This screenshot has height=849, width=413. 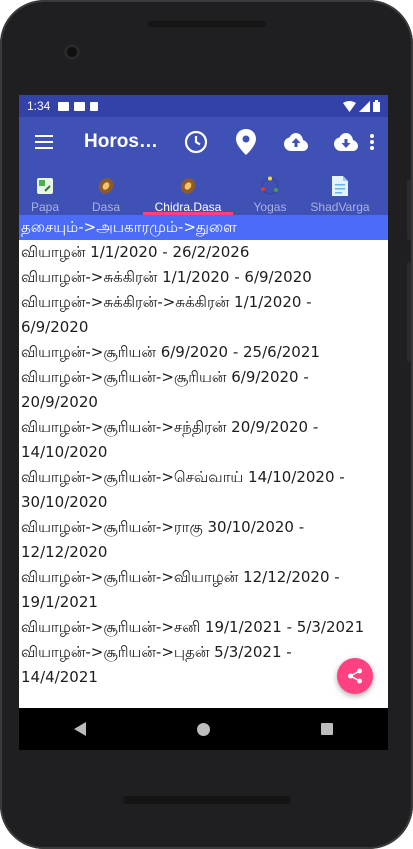 I want to click on tab-chidra-dasa: Chidra.Dasa, so click(x=188, y=191).